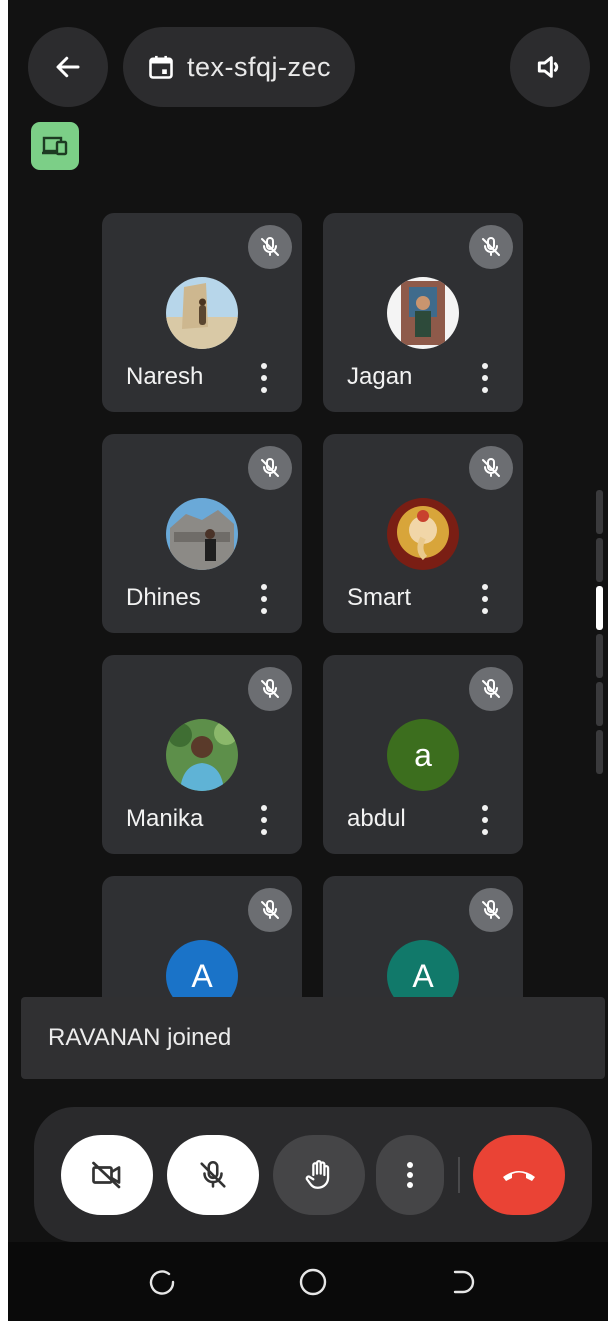 Image resolution: width=612 pixels, height=1321 pixels. I want to click on recents-button, so click(163, 1282).